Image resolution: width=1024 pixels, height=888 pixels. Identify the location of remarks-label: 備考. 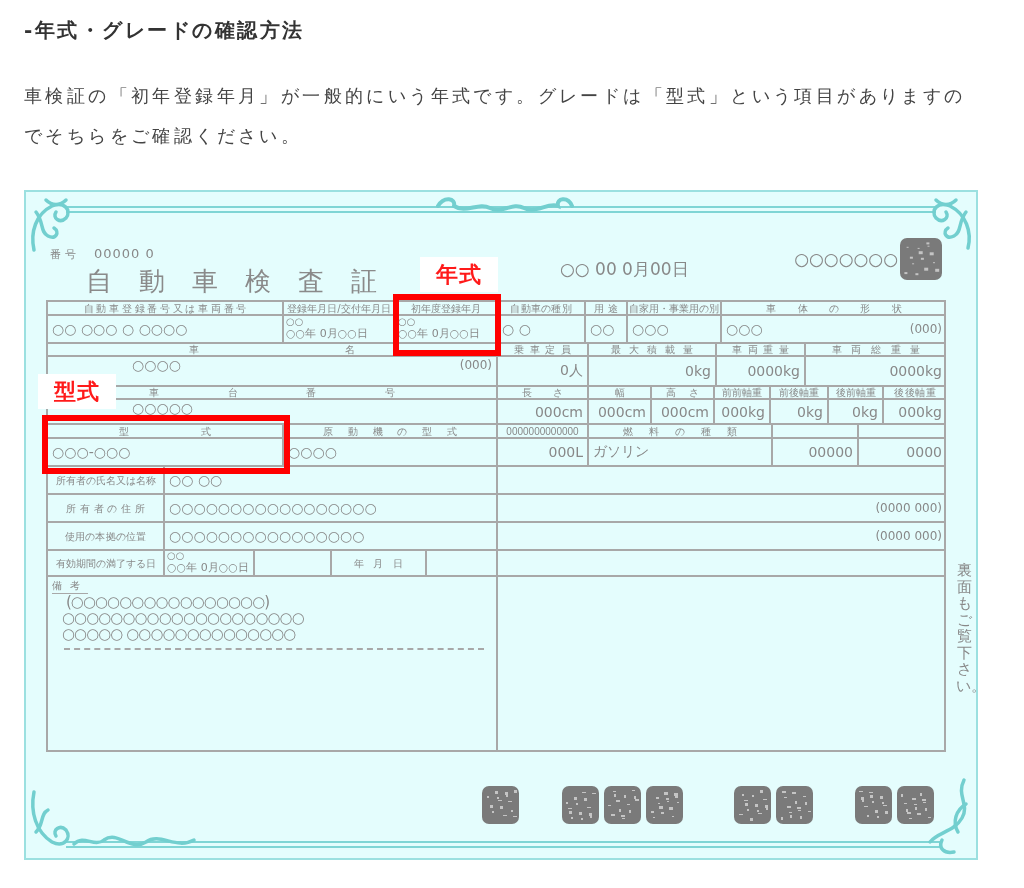
(70, 586).